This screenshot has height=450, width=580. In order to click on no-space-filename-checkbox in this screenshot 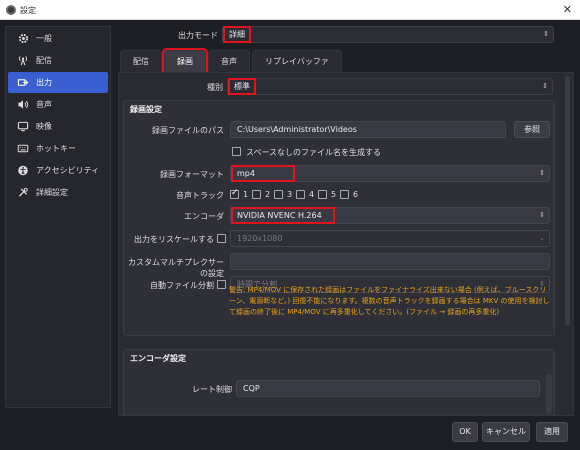, I will do `click(236, 151)`.